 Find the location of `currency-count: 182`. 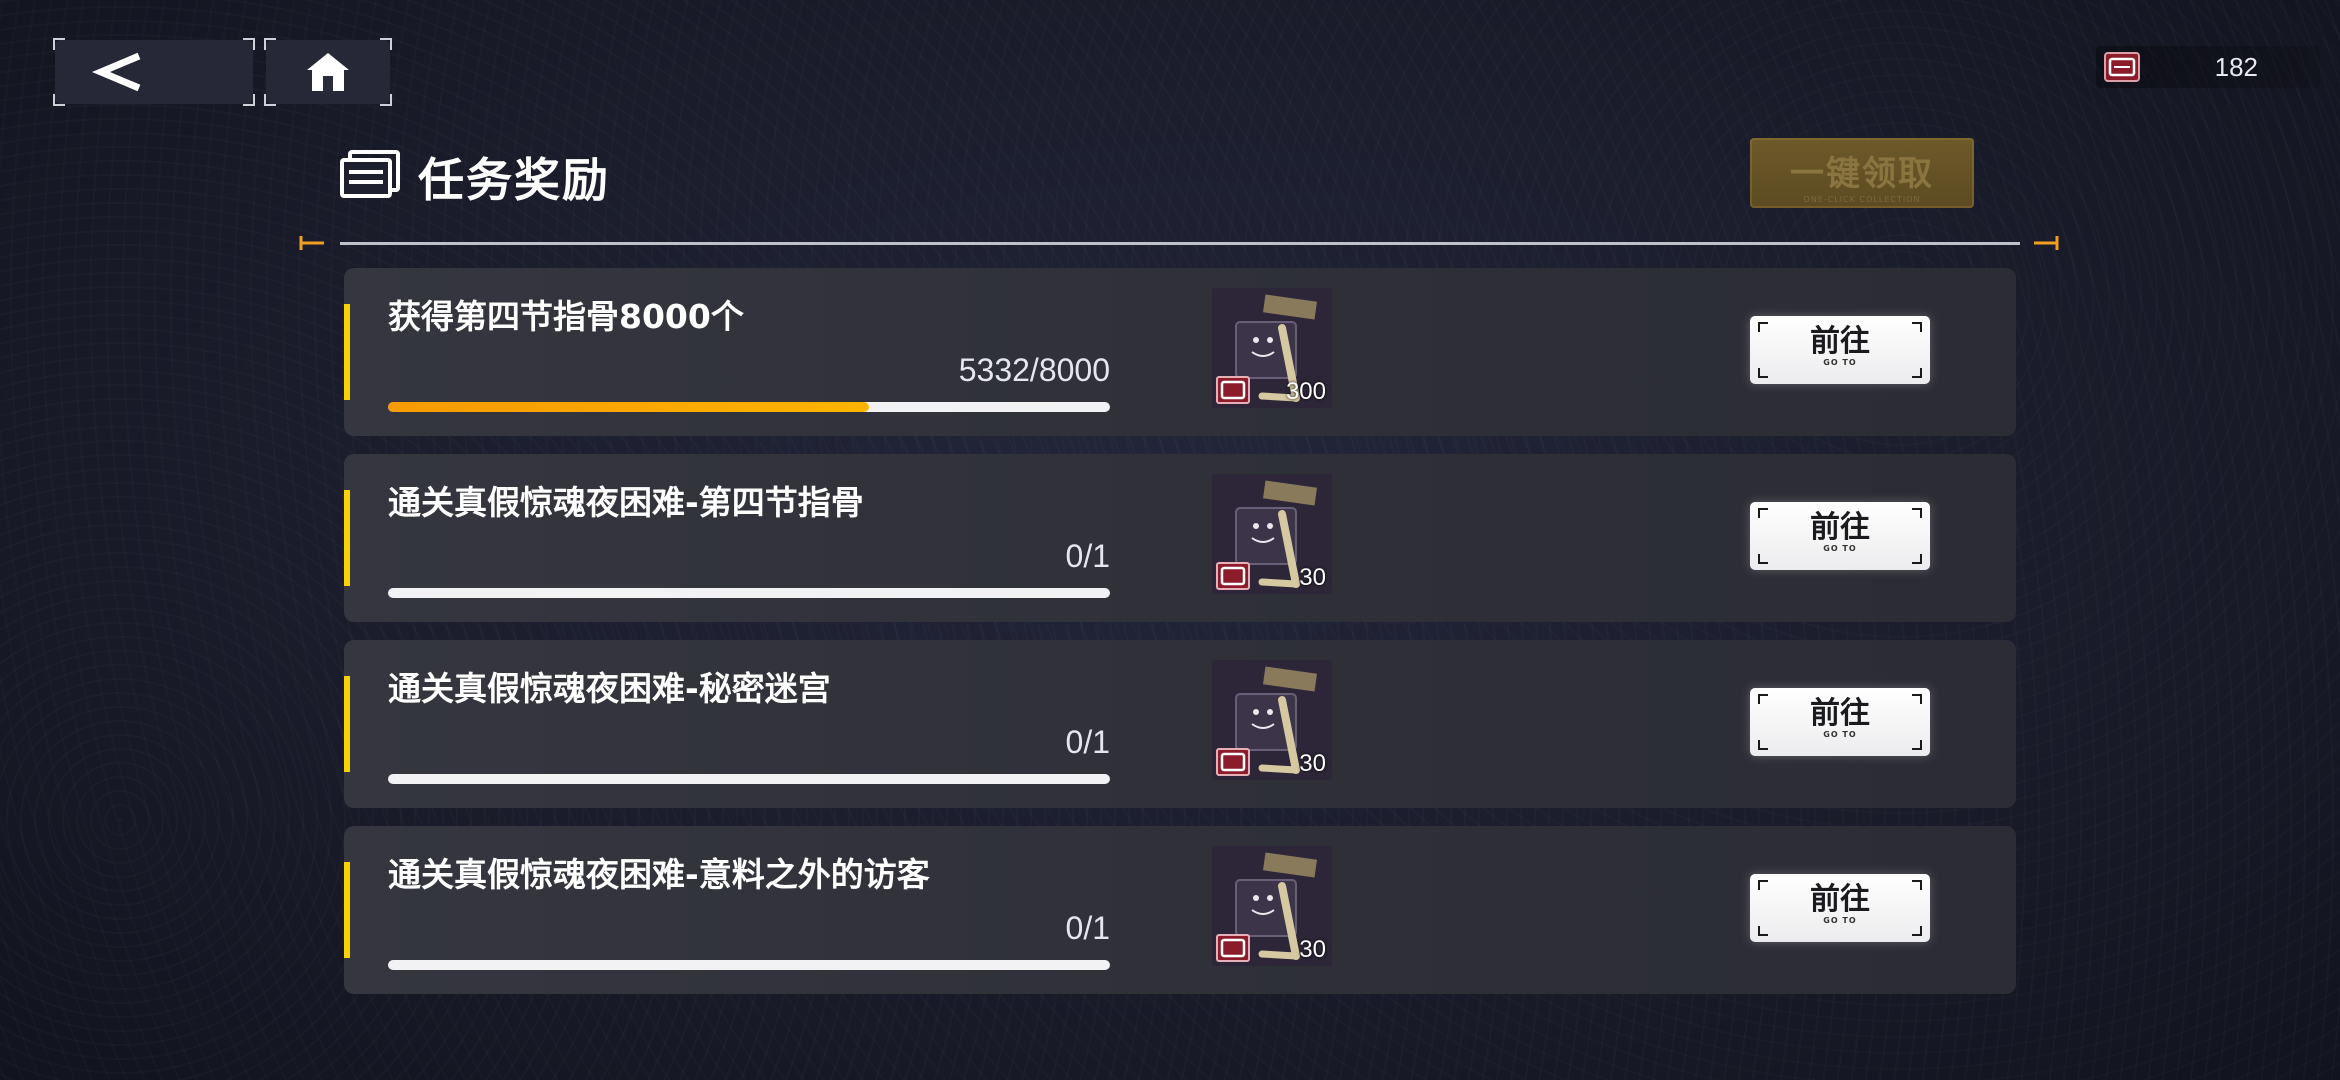

currency-count: 182 is located at coordinates (2236, 67).